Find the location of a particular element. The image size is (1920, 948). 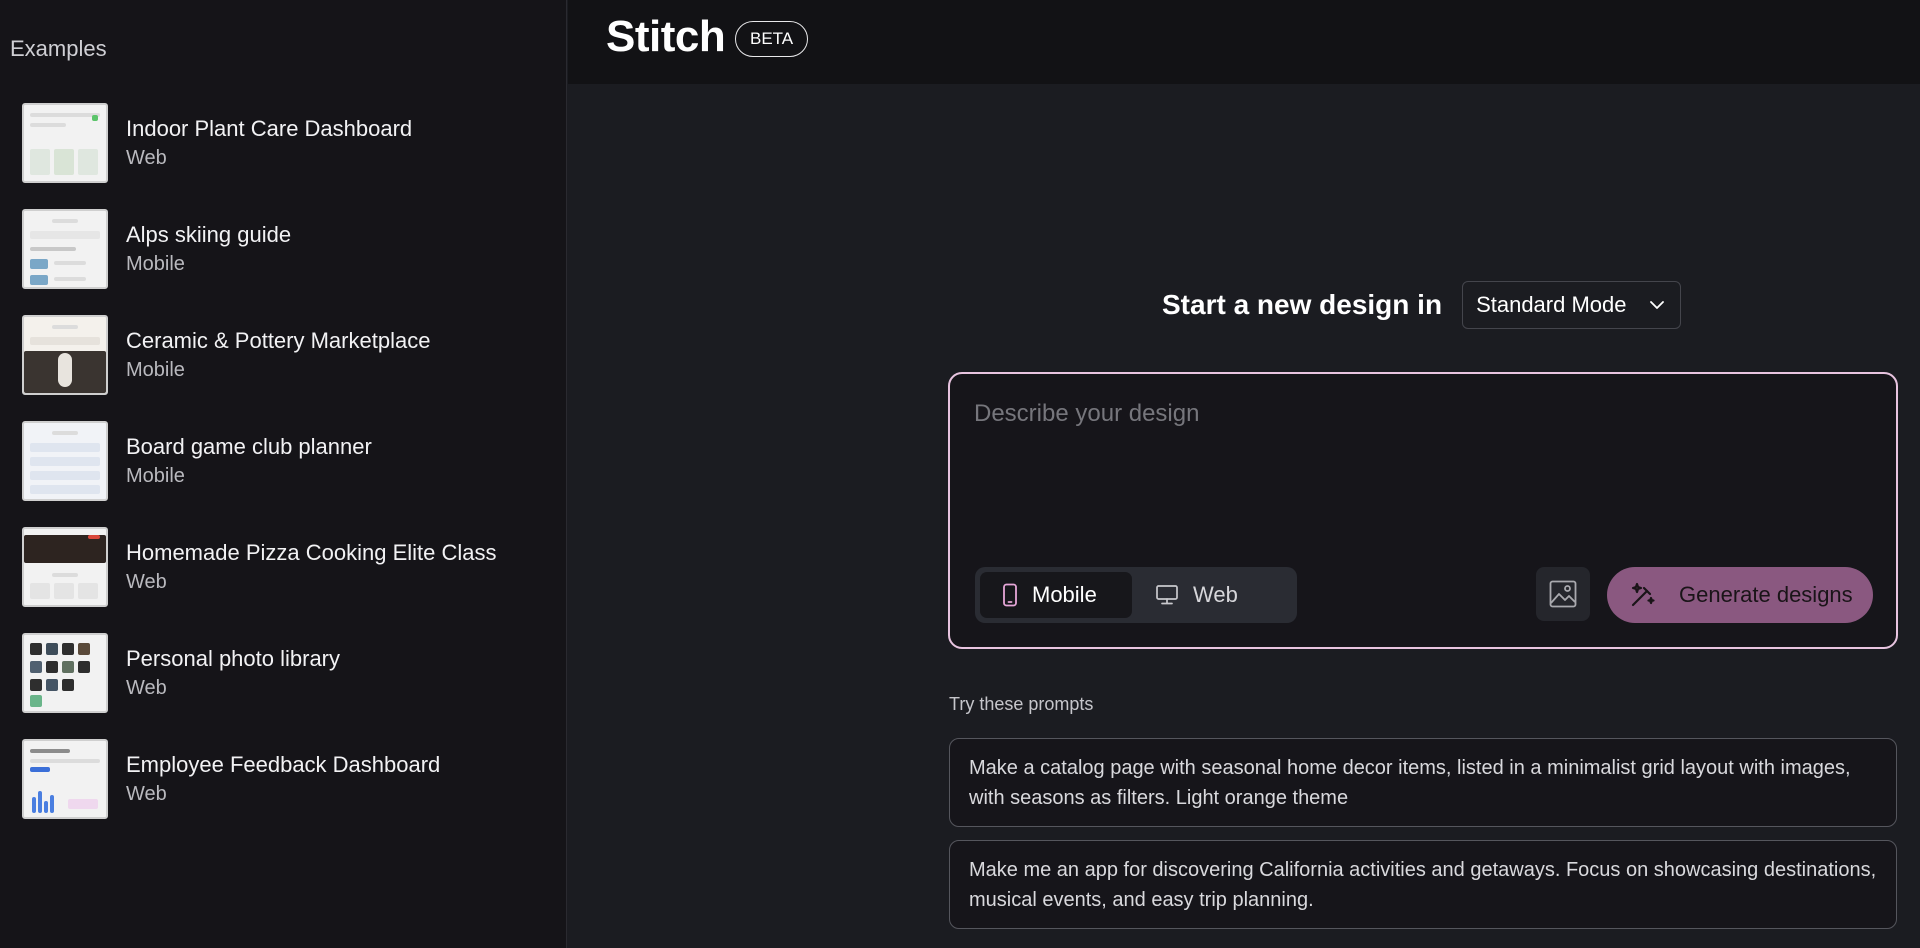

example-item-ceramic-pottery: Ceramic & Pottery Marketplace Mobile is located at coordinates (287, 355).